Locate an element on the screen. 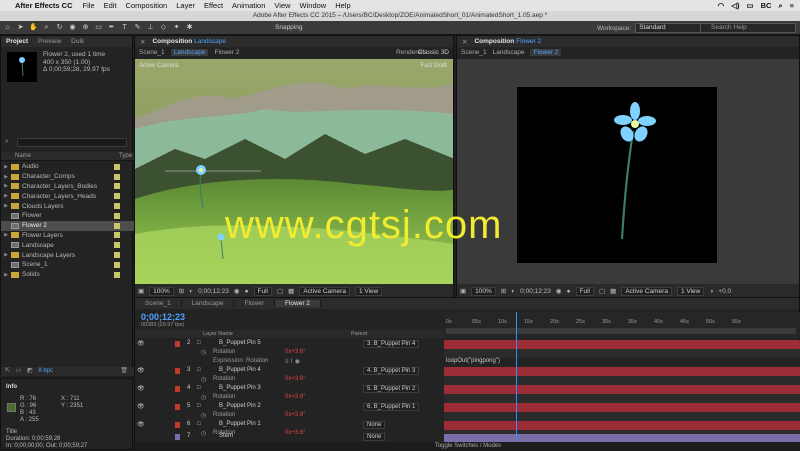 The width and height of the screenshot is (800, 451). roto-tool-icon: ✦ is located at coordinates (176, 28).